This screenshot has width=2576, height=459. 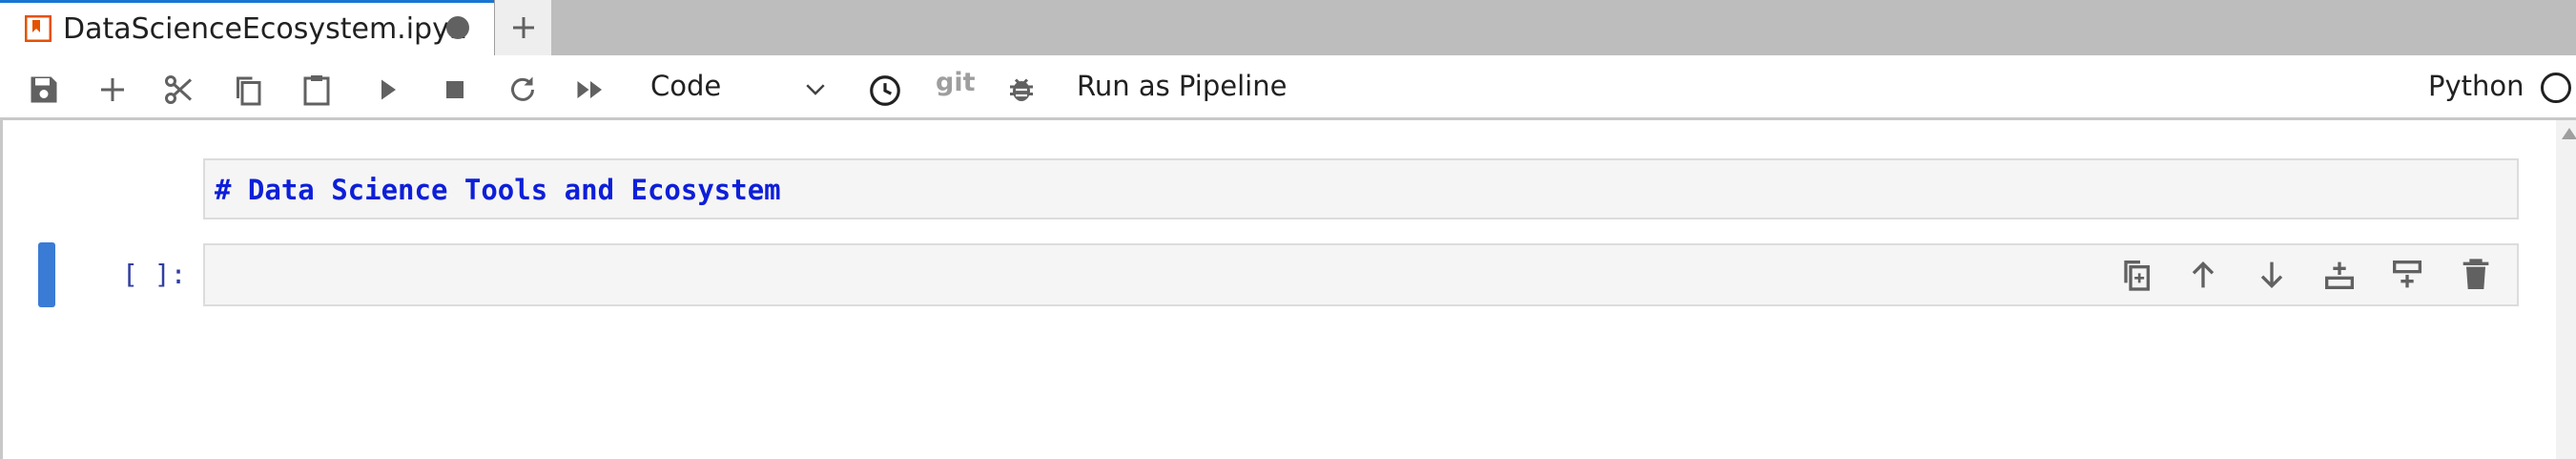 I want to click on stop-button, so click(x=455, y=90).